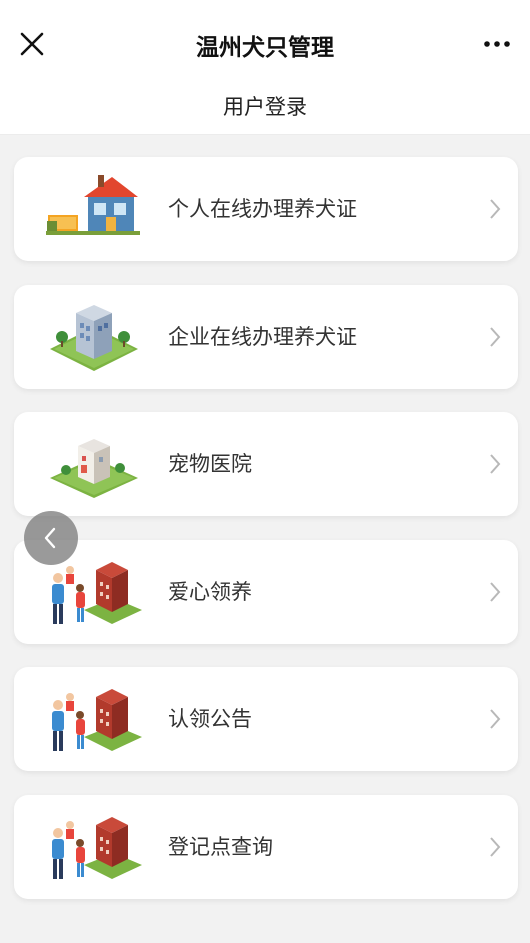  I want to click on menu-item-adoption: 爱心领养, so click(266, 591).